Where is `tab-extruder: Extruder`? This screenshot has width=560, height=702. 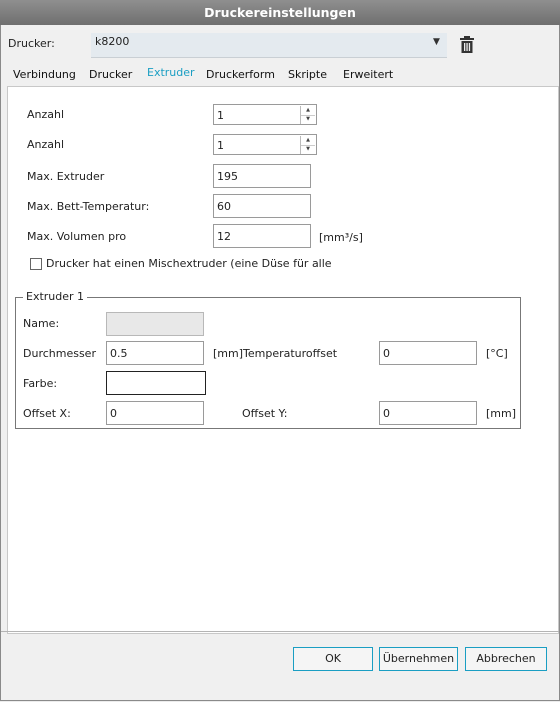 tab-extruder: Extruder is located at coordinates (171, 72).